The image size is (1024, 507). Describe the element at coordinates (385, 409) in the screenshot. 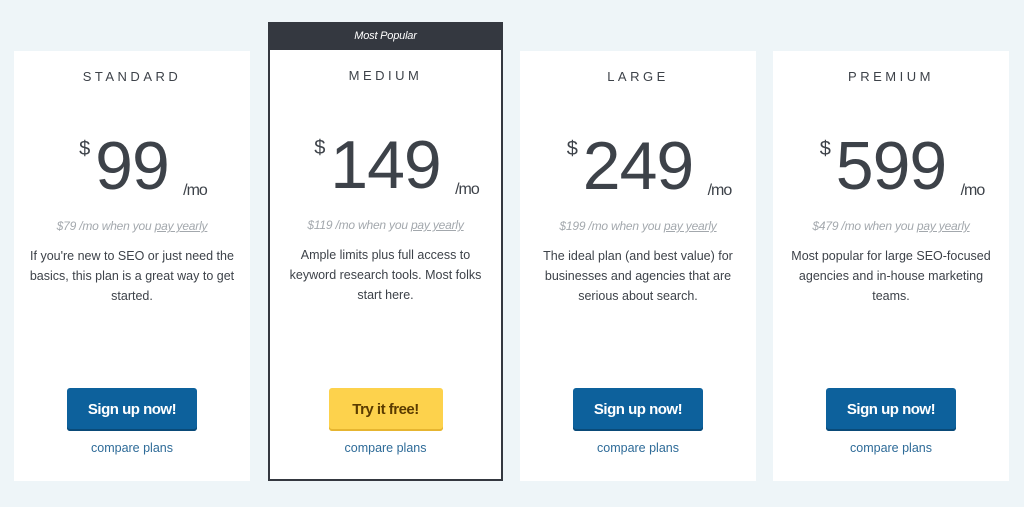

I see `try-free-button: Try it free!` at that location.